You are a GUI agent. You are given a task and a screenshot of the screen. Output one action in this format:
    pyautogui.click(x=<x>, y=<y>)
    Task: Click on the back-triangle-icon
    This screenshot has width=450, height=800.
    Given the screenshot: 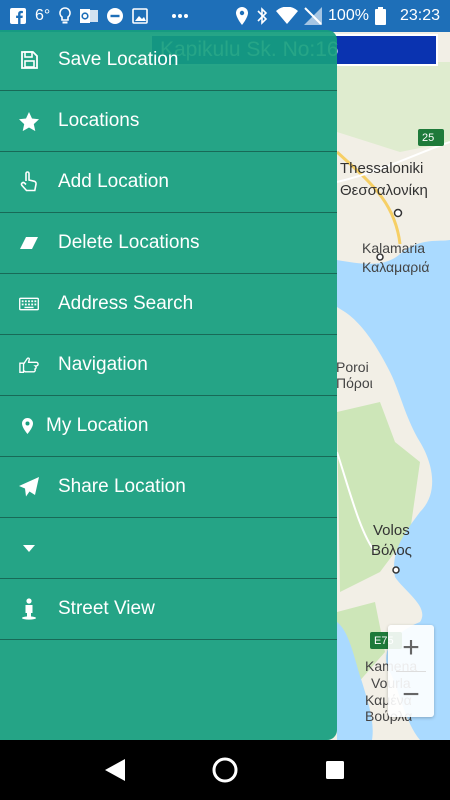 What is the action you would take?
    pyautogui.click(x=115, y=770)
    